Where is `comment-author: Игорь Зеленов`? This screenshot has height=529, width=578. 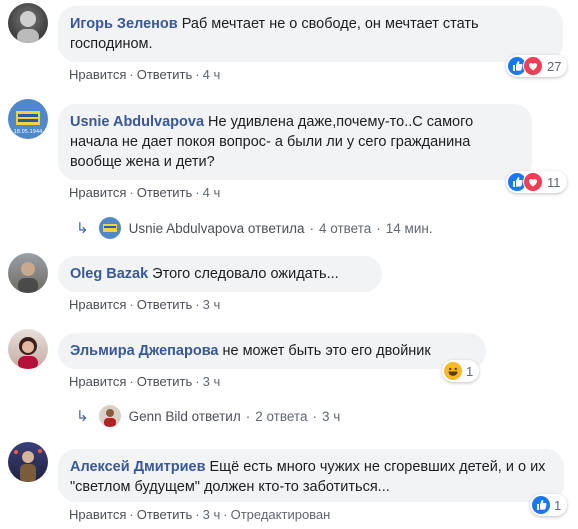 comment-author: Игорь Зеленов is located at coordinates (124, 24).